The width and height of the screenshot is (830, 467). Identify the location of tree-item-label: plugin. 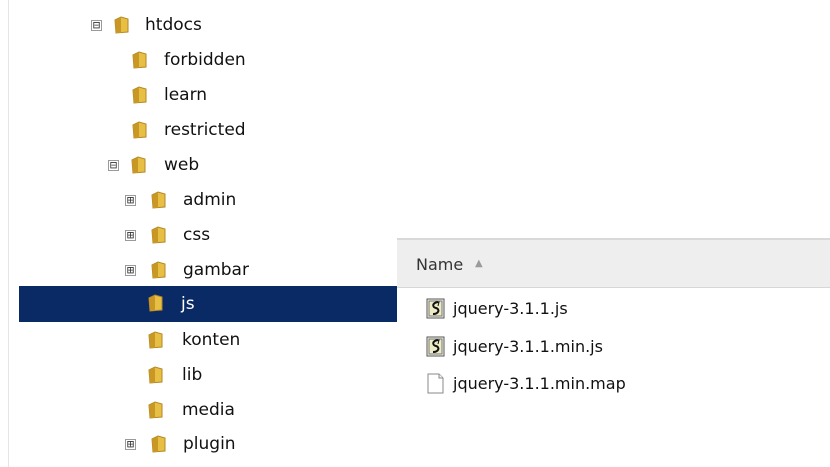
(209, 444).